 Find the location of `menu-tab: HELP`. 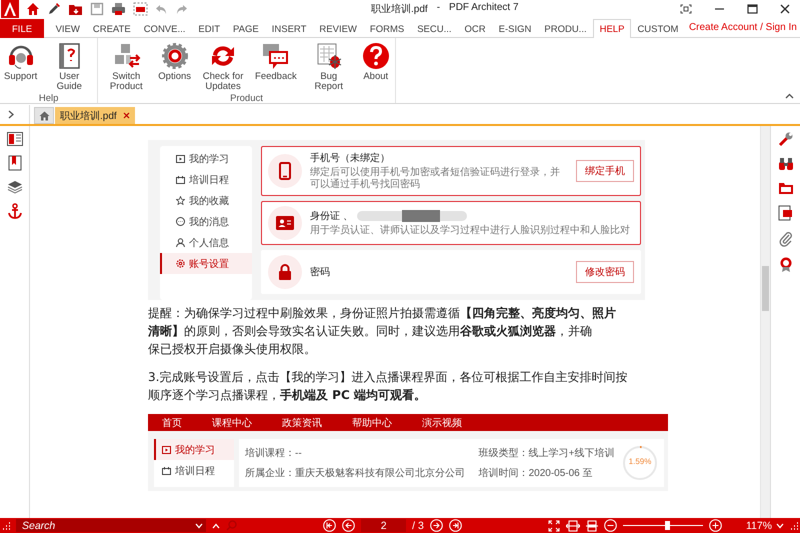

menu-tab: HELP is located at coordinates (612, 28).